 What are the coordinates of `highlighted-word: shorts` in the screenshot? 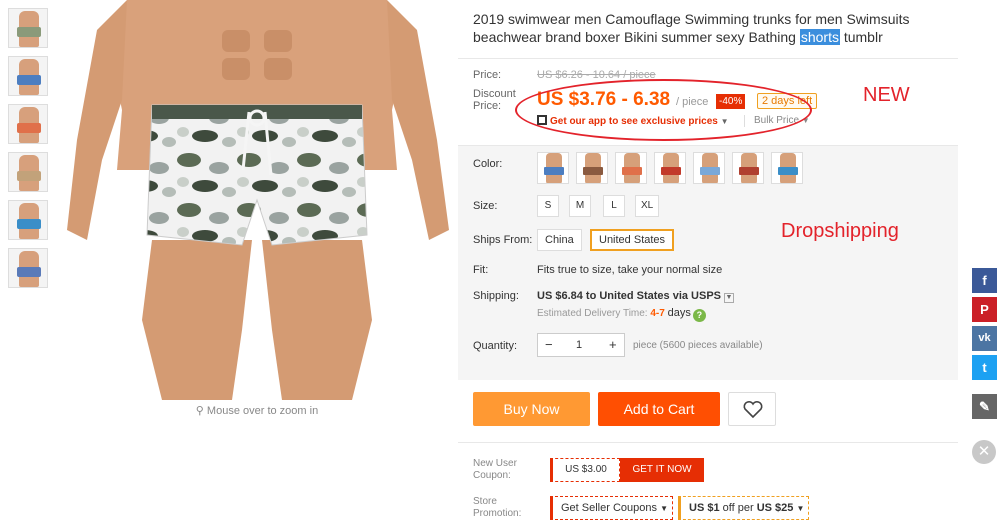 It's located at (819, 37).